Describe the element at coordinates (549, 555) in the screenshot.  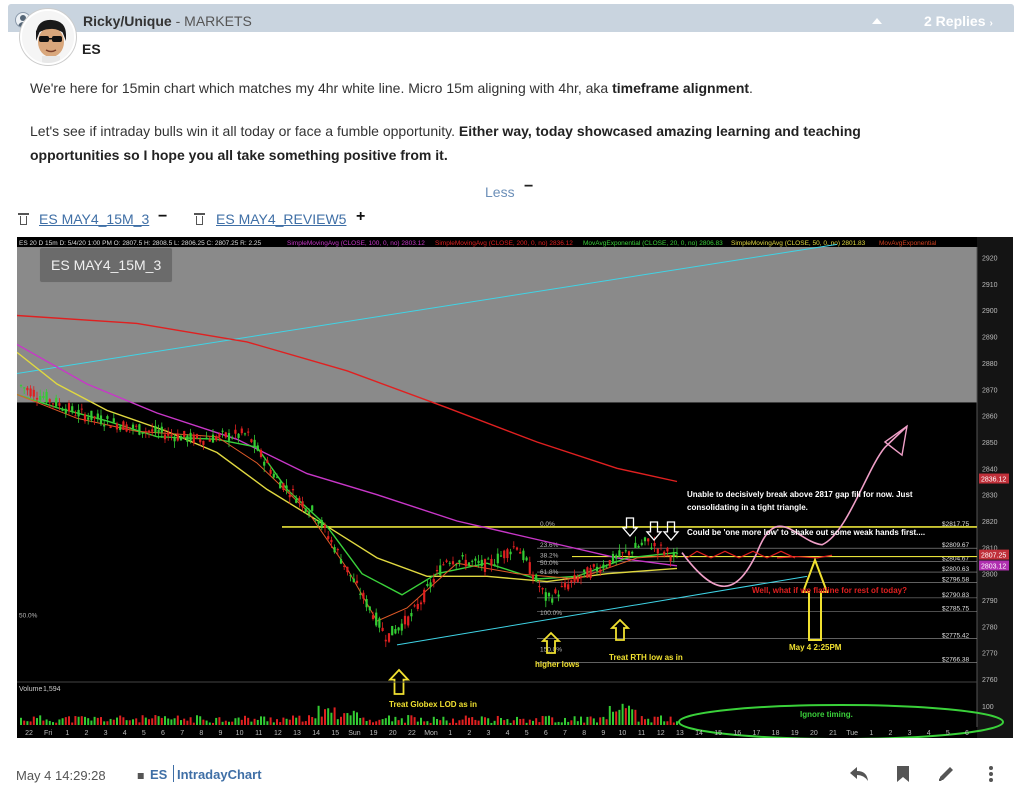
I see `fib-label: 38.2%` at that location.